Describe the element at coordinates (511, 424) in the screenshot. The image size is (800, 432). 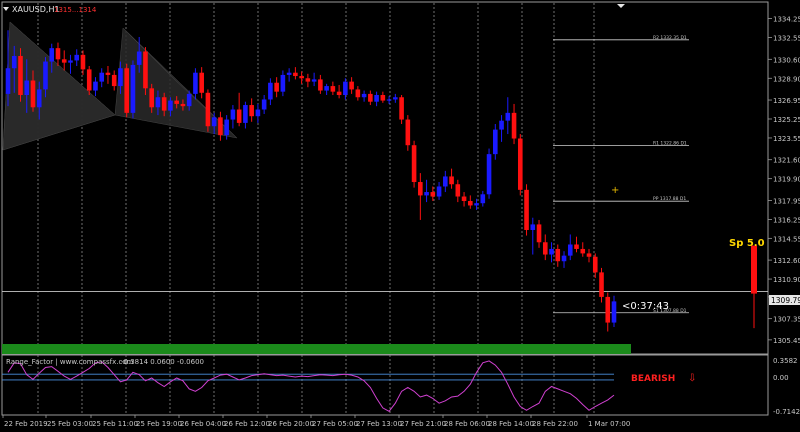
I see `time-tick-label: 28 Feb 14:00` at that location.